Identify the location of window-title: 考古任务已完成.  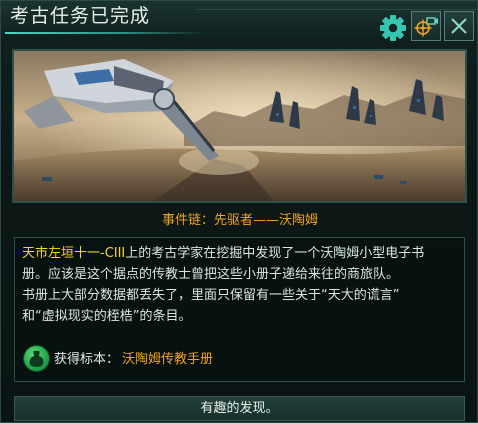
(80, 16).